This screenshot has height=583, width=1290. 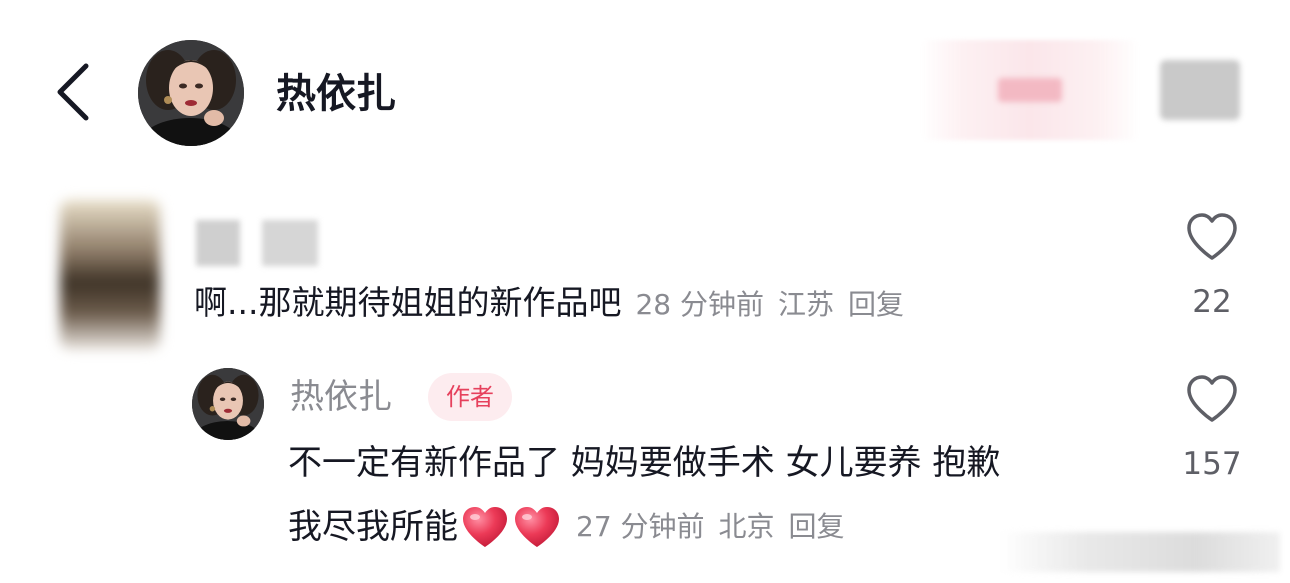 I want to click on comment-text: 啊...那就期待姐姐的新作品吧, so click(x=408, y=302).